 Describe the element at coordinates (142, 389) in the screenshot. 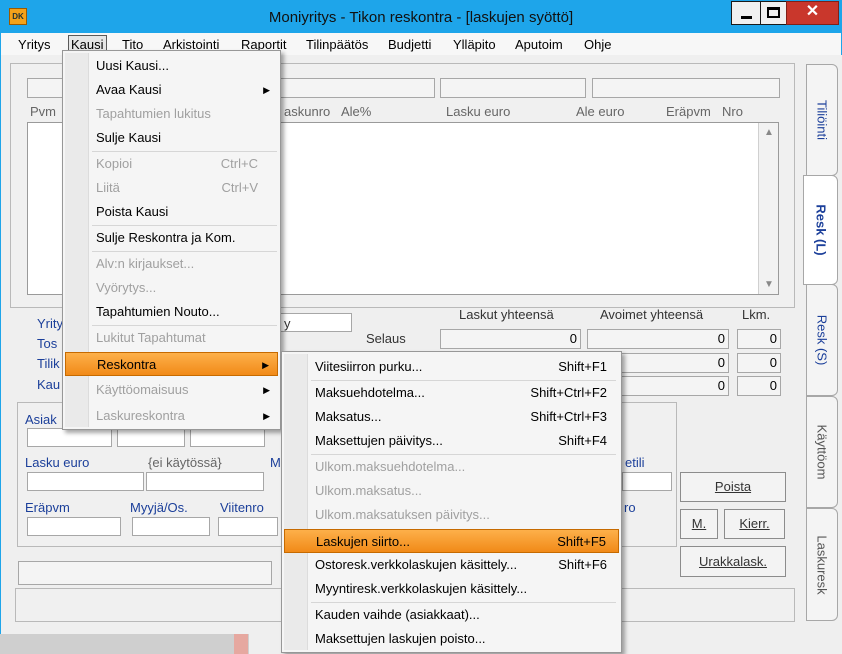

I see `menu-item-label: Käyttöomaisuus` at that location.